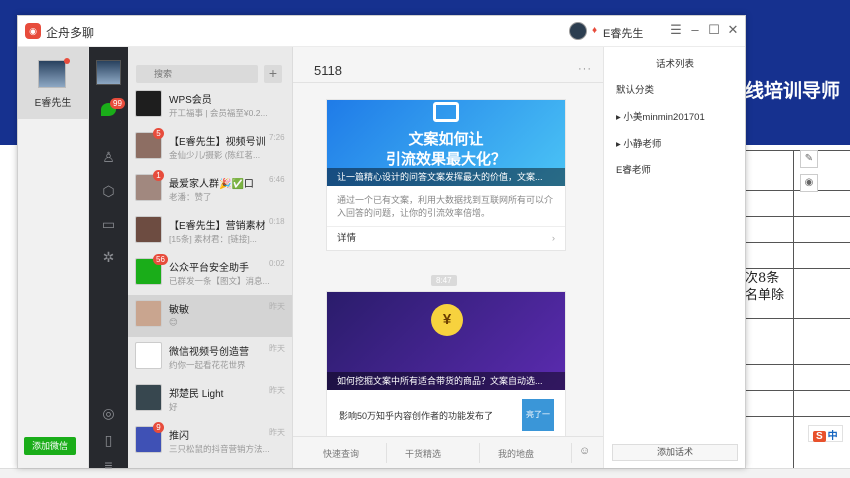  I want to click on account-column: E睿先生 添加微信, so click(53, 257).